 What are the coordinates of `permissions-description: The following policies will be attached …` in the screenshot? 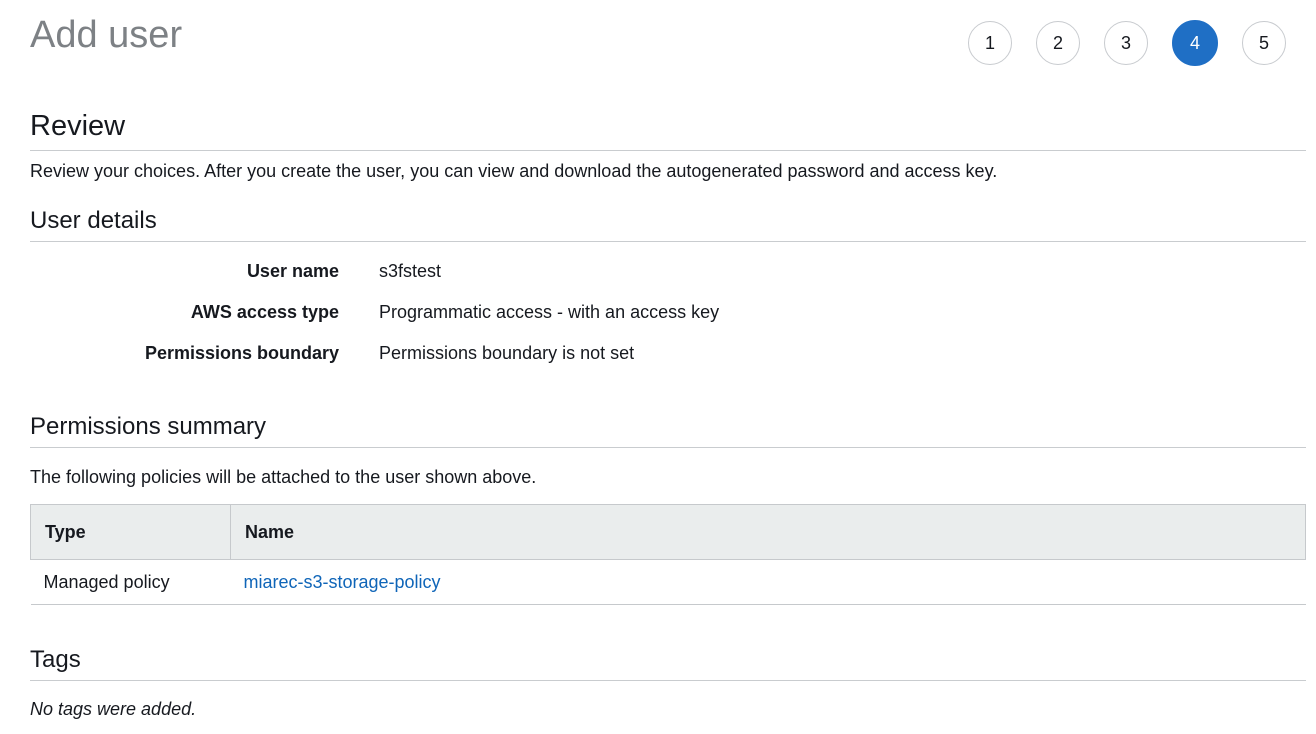 It's located at (283, 477).